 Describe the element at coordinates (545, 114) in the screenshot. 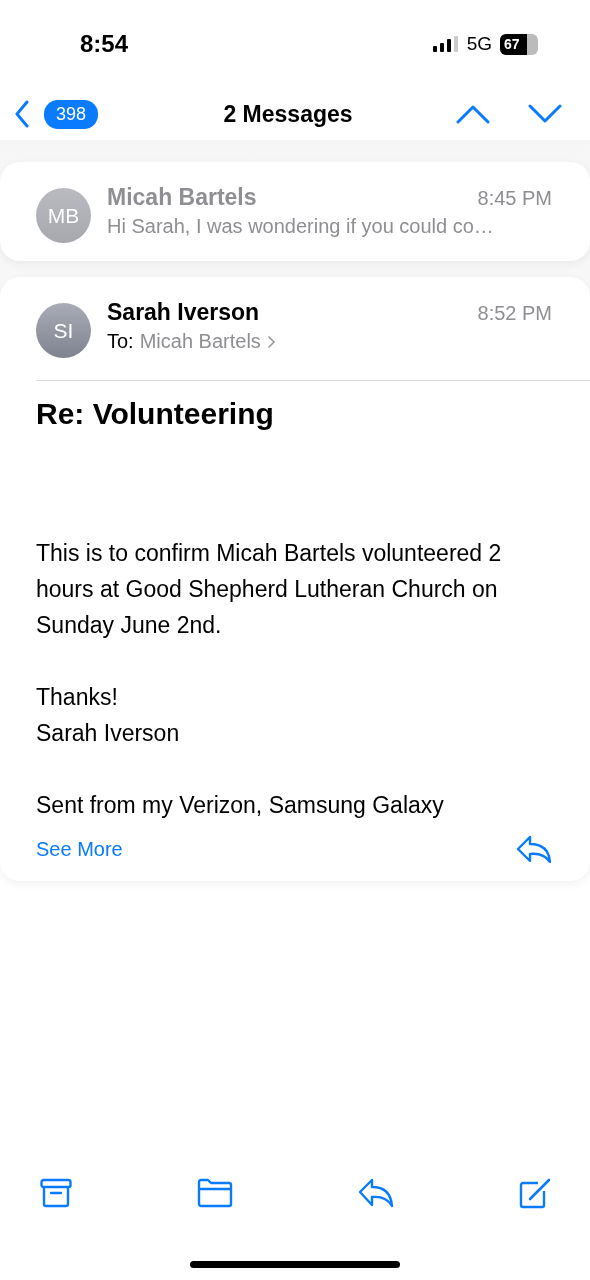

I see `chevron-down-icon` at that location.